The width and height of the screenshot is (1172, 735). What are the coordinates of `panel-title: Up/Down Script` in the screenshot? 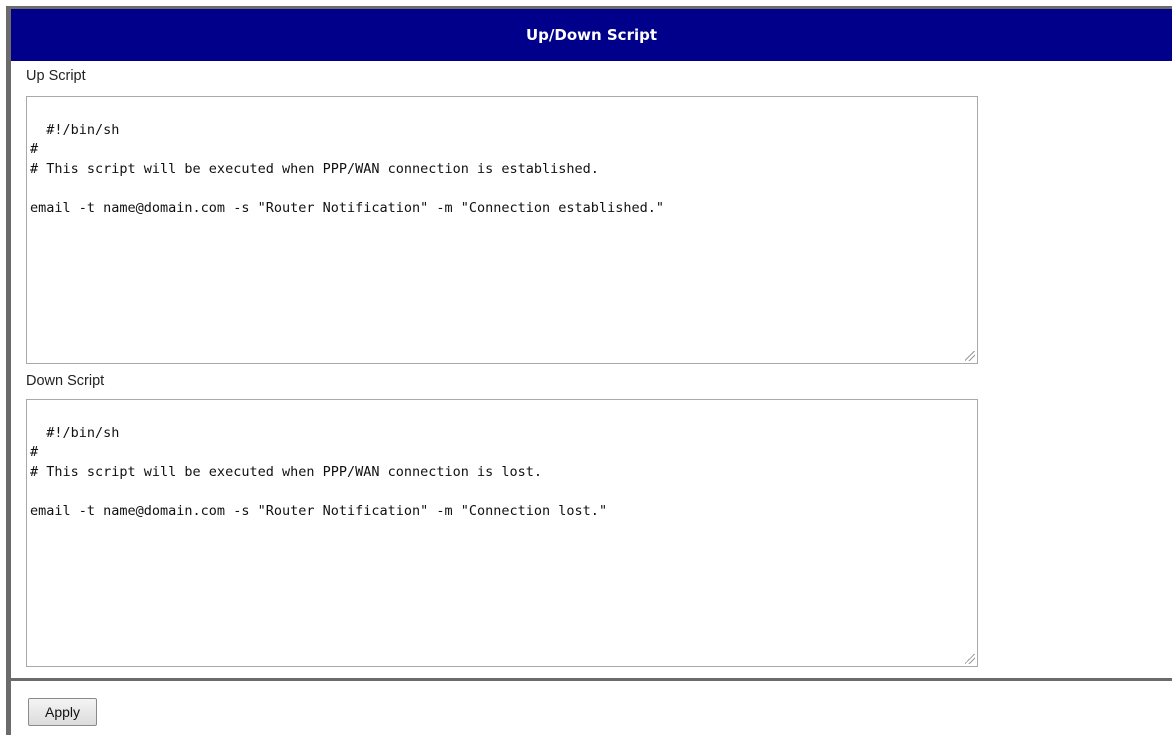 It's located at (591, 35).